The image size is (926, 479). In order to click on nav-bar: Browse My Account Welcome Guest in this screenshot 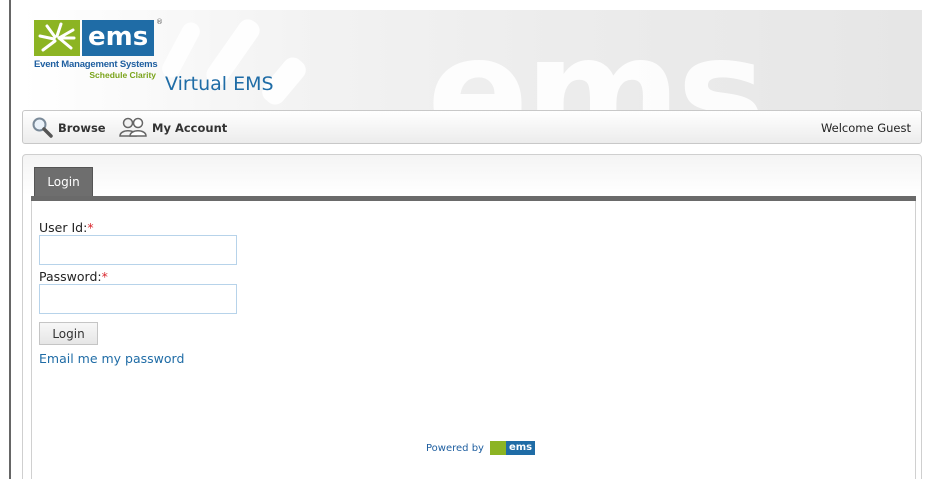, I will do `click(472, 127)`.